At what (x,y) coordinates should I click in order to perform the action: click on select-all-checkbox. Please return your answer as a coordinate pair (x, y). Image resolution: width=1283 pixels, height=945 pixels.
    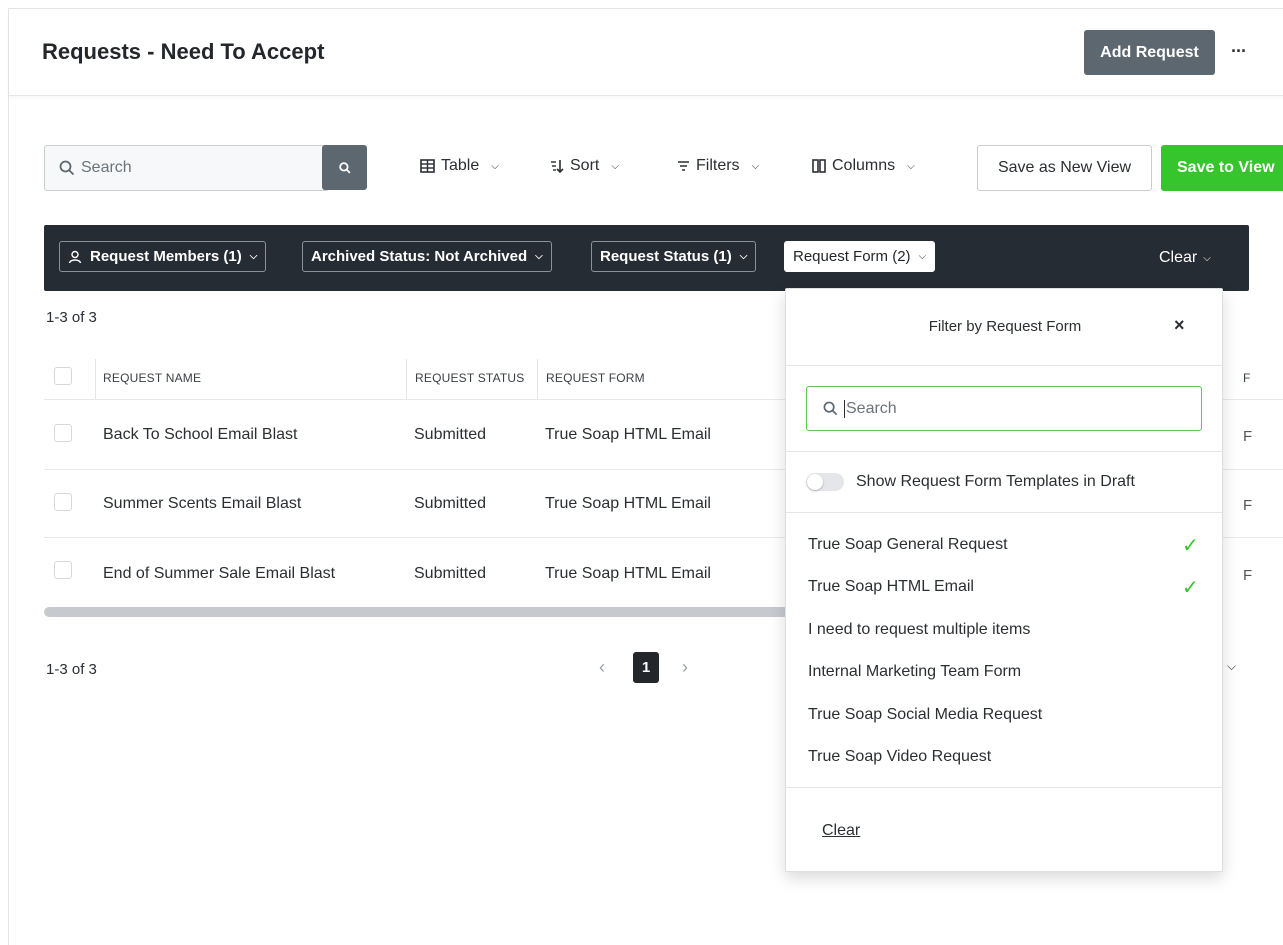
    Looking at the image, I should click on (63, 376).